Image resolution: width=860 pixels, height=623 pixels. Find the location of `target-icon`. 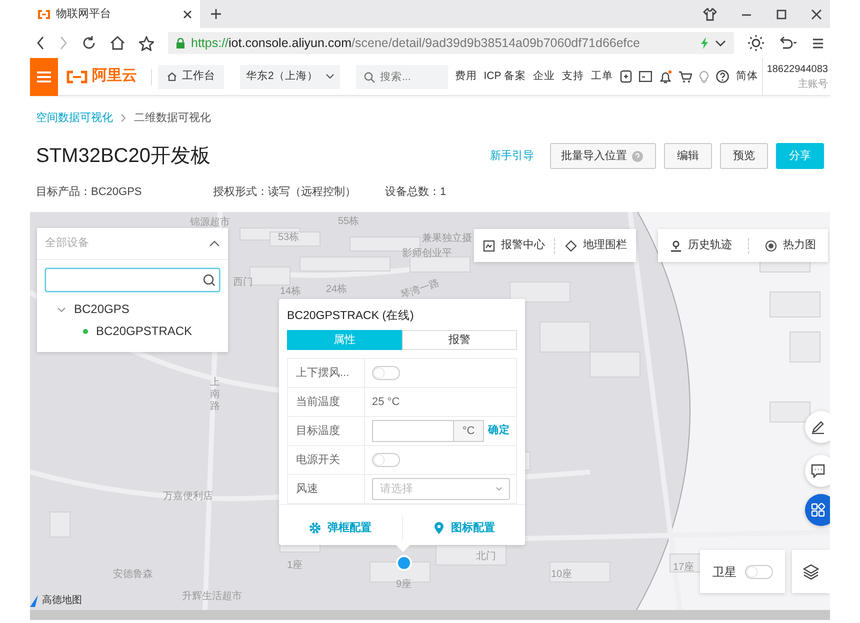

target-icon is located at coordinates (771, 246).